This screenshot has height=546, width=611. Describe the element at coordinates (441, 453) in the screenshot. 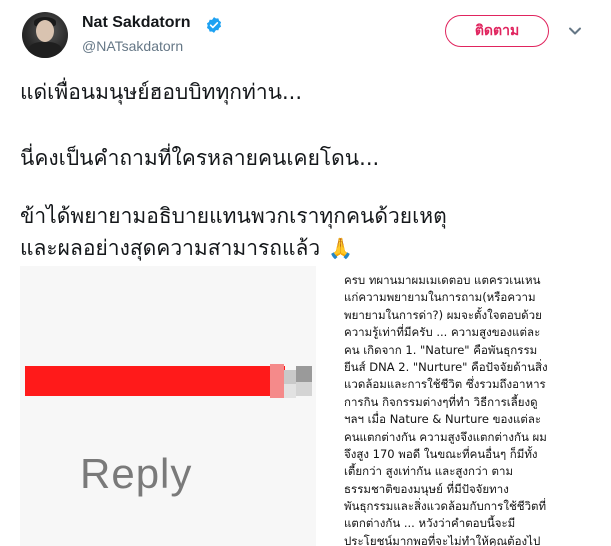

I see `reply-text-line: จึงสูง 170 พอดี ในขณะที่คนอื่นๆ ก็มีทั้ง` at that location.